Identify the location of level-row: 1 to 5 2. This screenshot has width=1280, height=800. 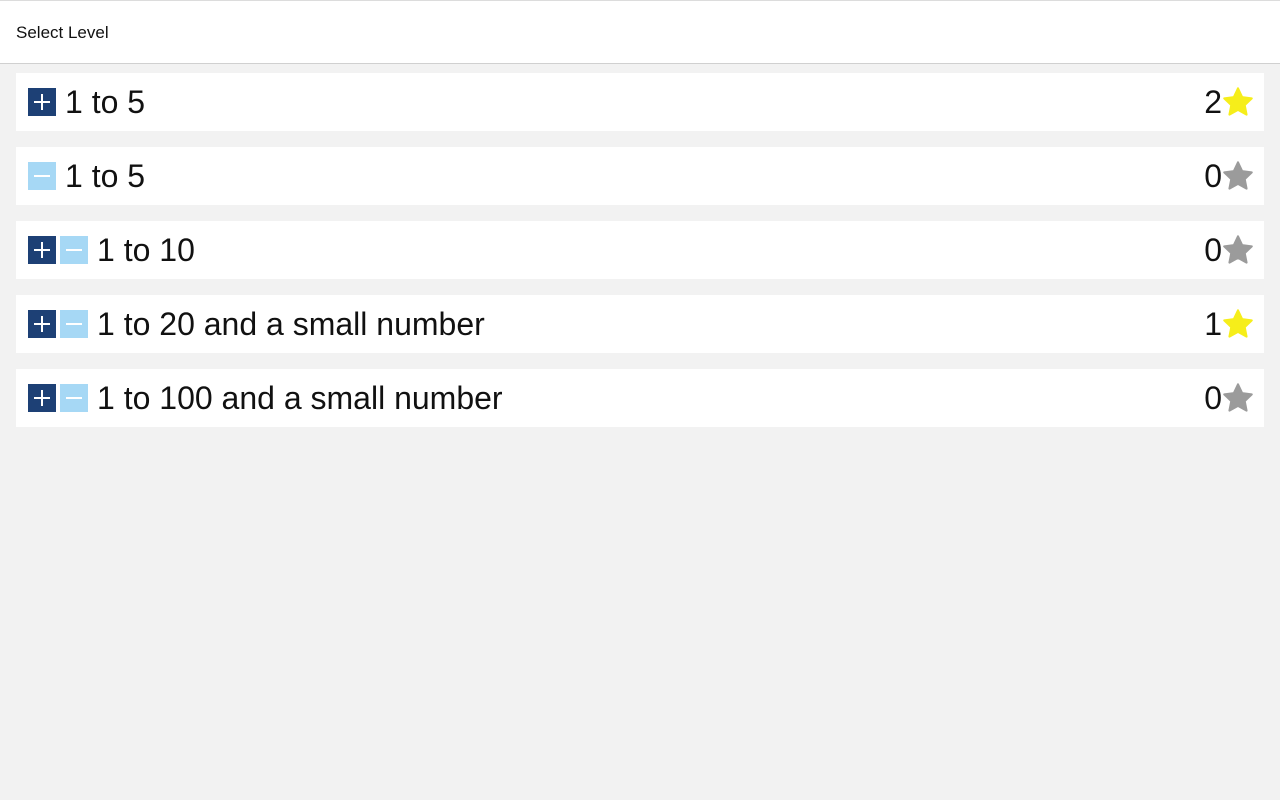
(640, 102).